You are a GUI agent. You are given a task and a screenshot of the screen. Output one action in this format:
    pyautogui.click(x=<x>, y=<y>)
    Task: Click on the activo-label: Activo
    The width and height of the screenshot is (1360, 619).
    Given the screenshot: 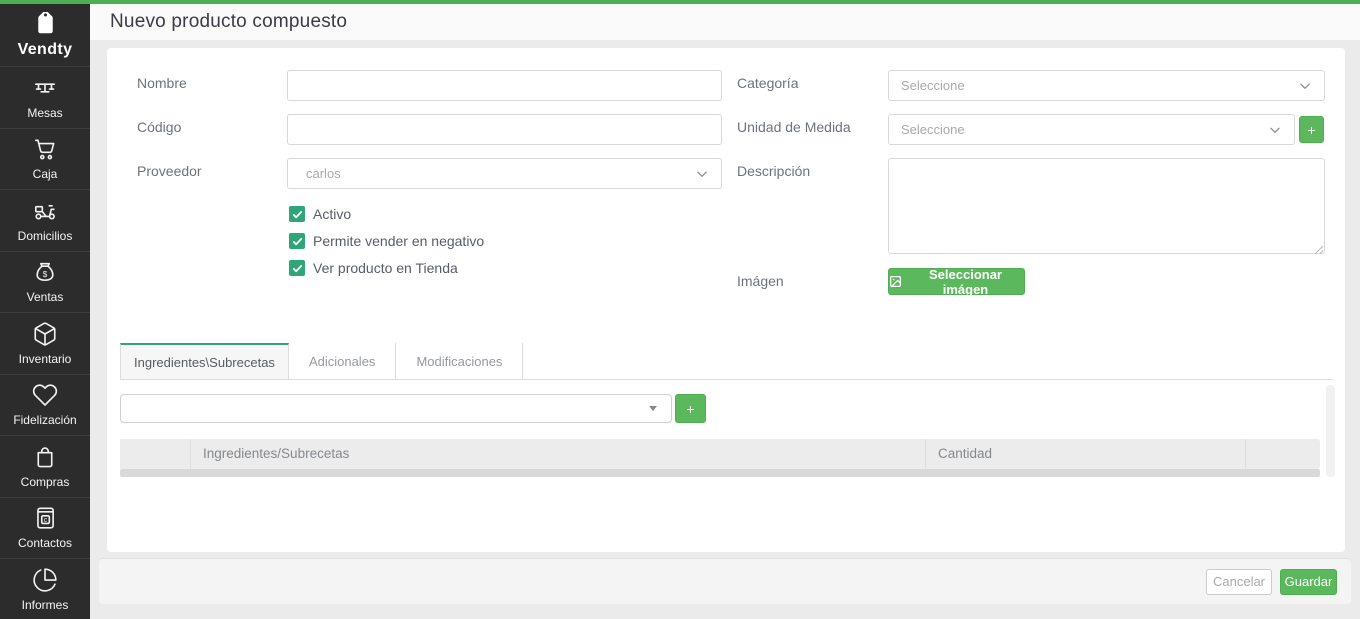 What is the action you would take?
    pyautogui.click(x=332, y=214)
    